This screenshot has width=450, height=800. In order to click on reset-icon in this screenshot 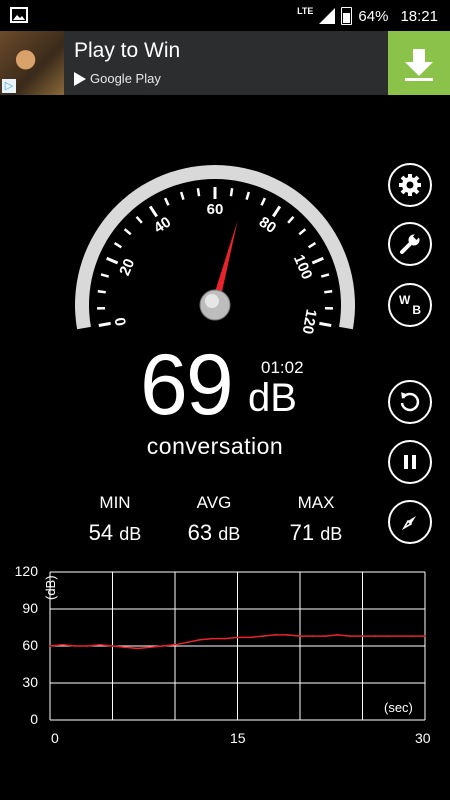, I will do `click(410, 402)`.